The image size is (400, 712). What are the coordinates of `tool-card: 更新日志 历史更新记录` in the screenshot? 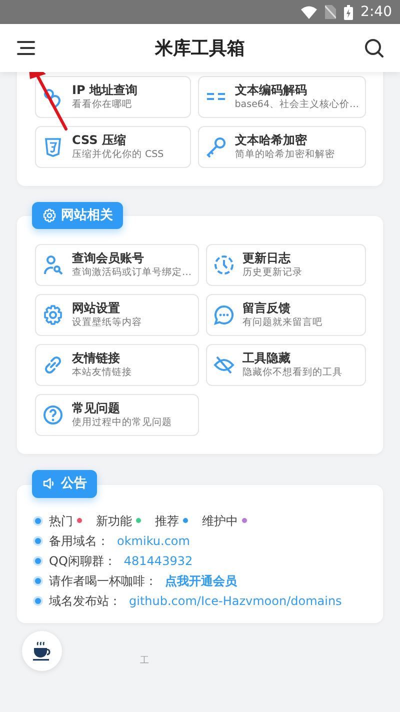 It's located at (286, 265).